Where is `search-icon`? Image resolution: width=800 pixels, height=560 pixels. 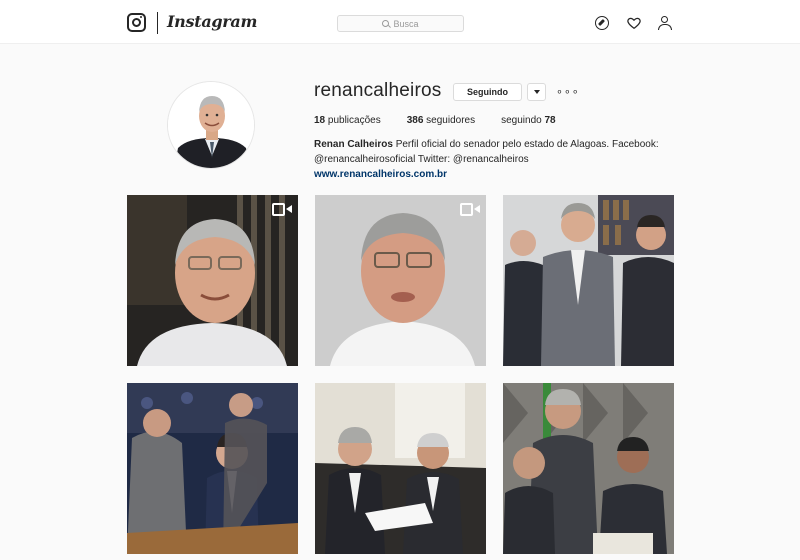
search-icon is located at coordinates (386, 23).